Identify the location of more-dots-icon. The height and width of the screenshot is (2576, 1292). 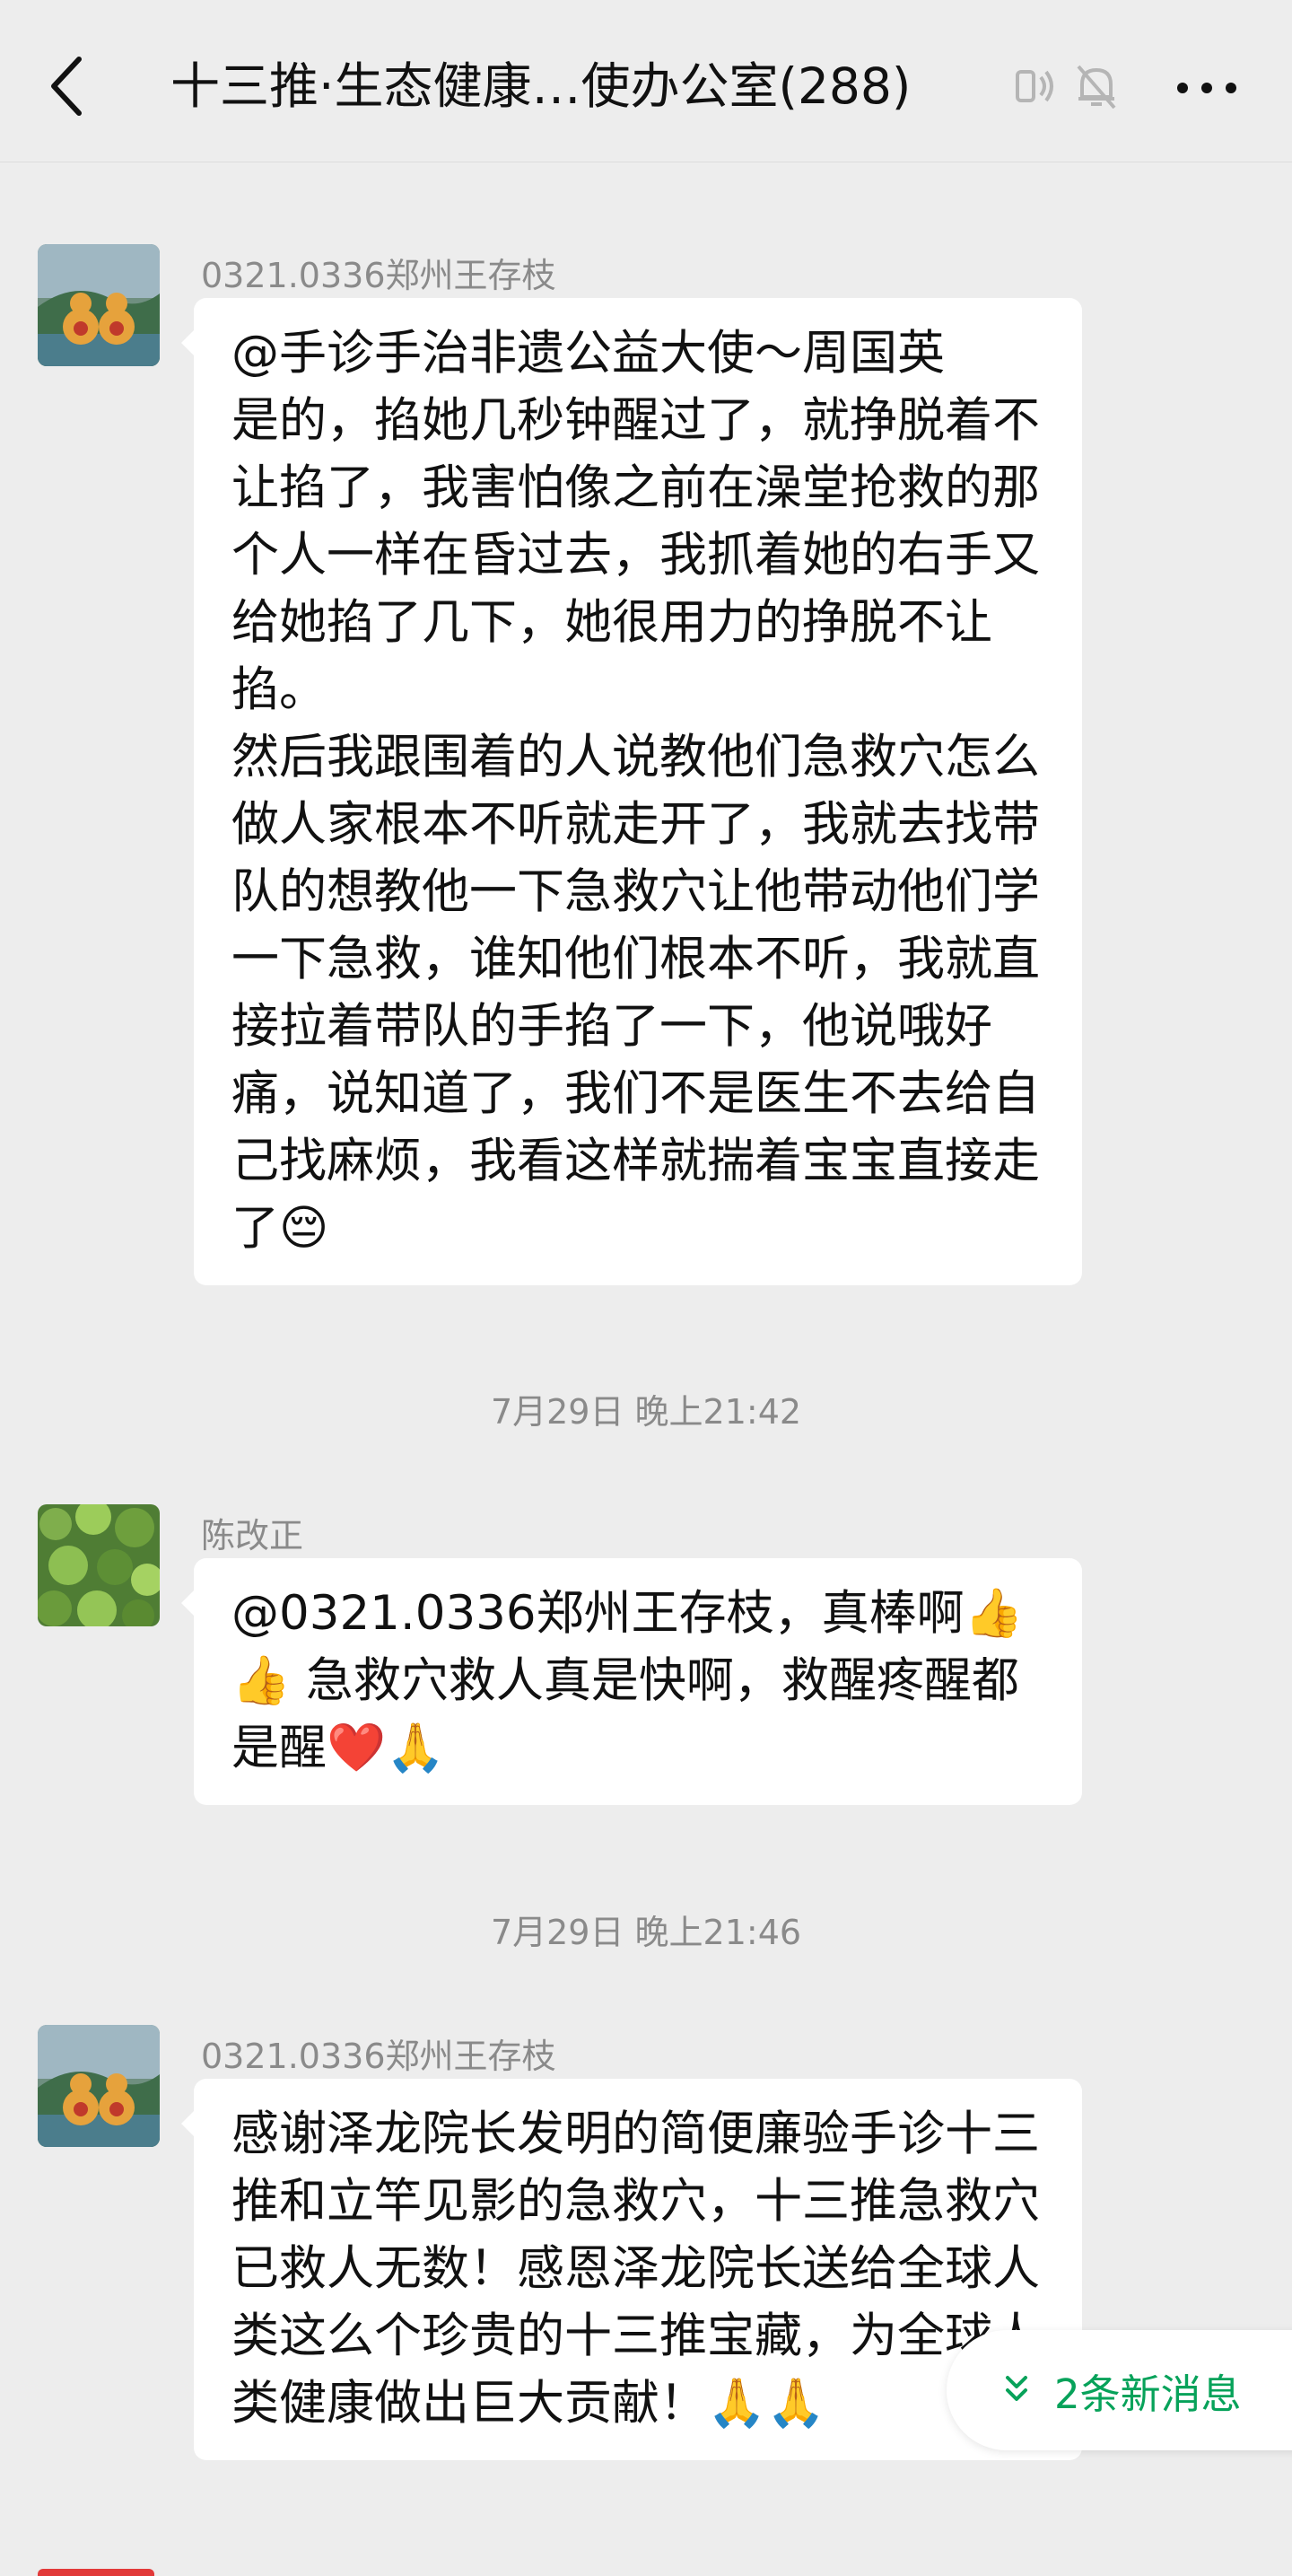
(1206, 88).